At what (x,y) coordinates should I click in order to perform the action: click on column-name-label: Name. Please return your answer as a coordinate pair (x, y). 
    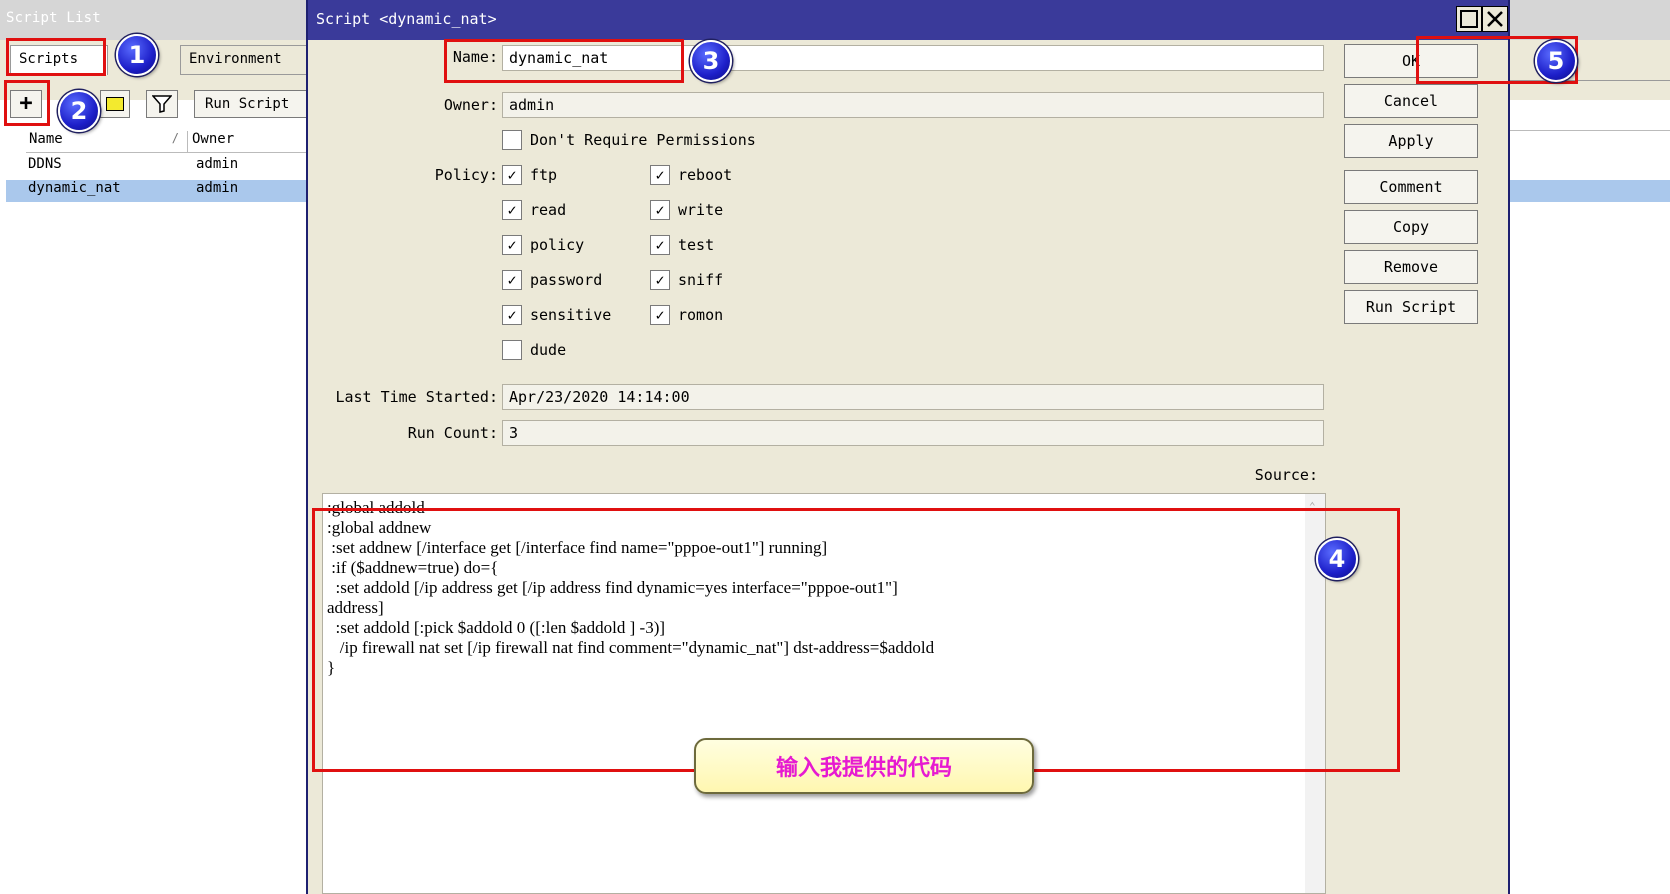
    Looking at the image, I should click on (46, 139).